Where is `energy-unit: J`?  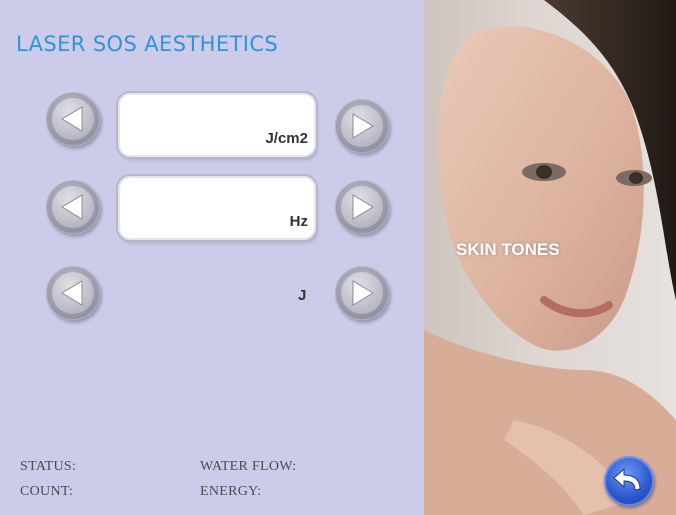 energy-unit: J is located at coordinates (302, 295).